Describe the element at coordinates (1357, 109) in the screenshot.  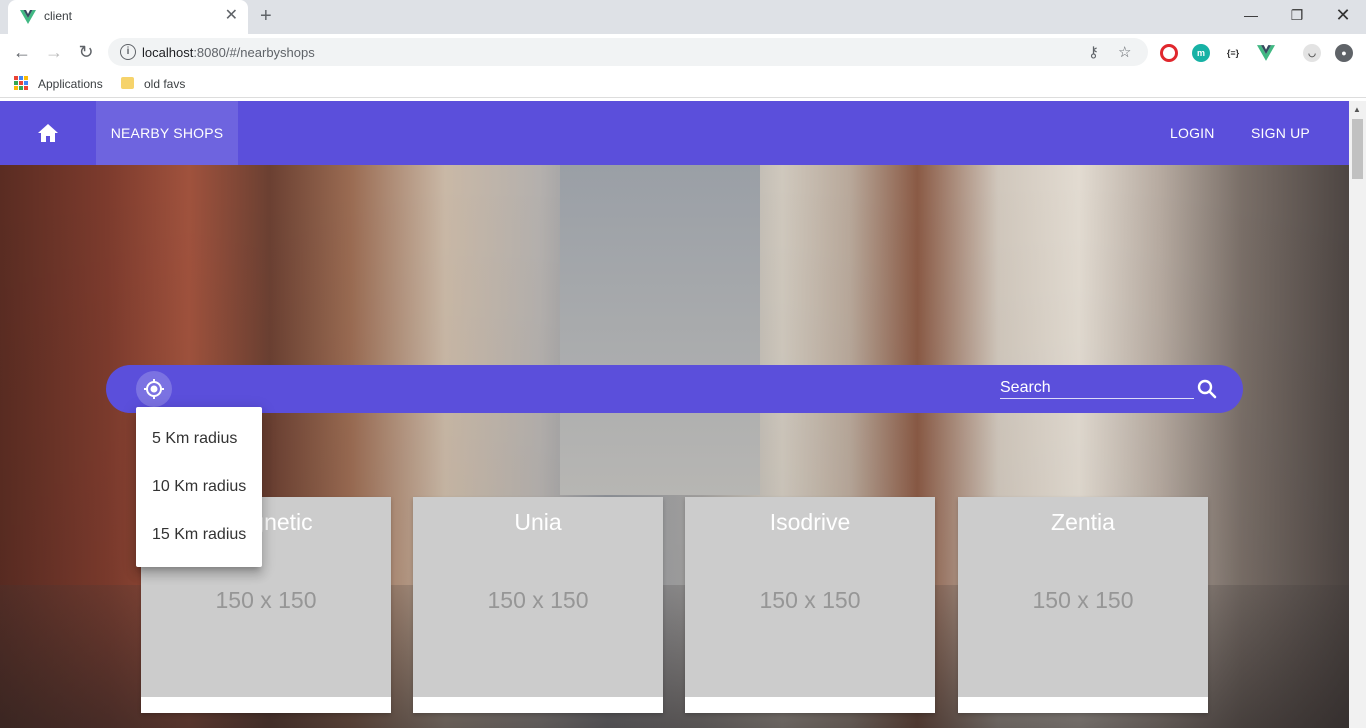
I see `scroll-up-arrow-icon: ▲` at that location.